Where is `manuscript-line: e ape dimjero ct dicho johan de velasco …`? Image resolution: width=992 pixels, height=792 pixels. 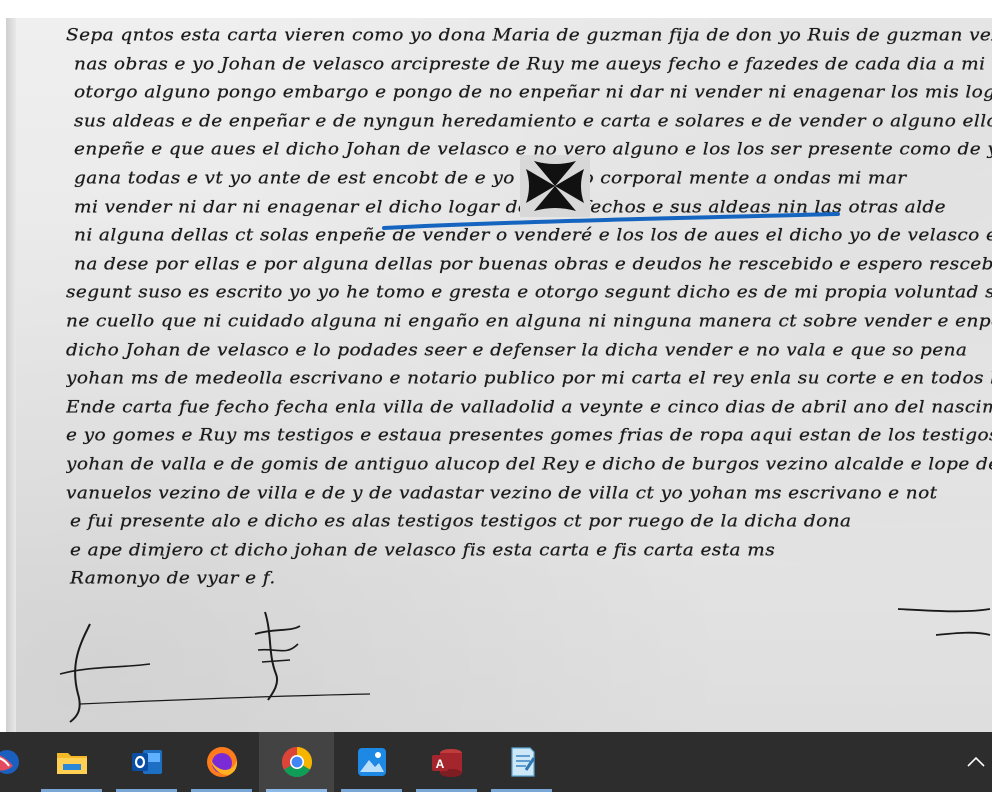 manuscript-line: e ape dimjero ct dicho johan de velasco … is located at coordinates (423, 550).